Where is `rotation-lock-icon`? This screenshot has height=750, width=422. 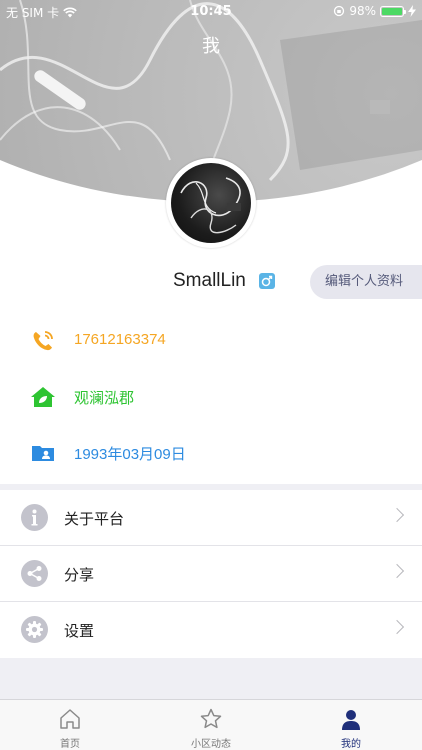
rotation-lock-icon is located at coordinates (339, 11).